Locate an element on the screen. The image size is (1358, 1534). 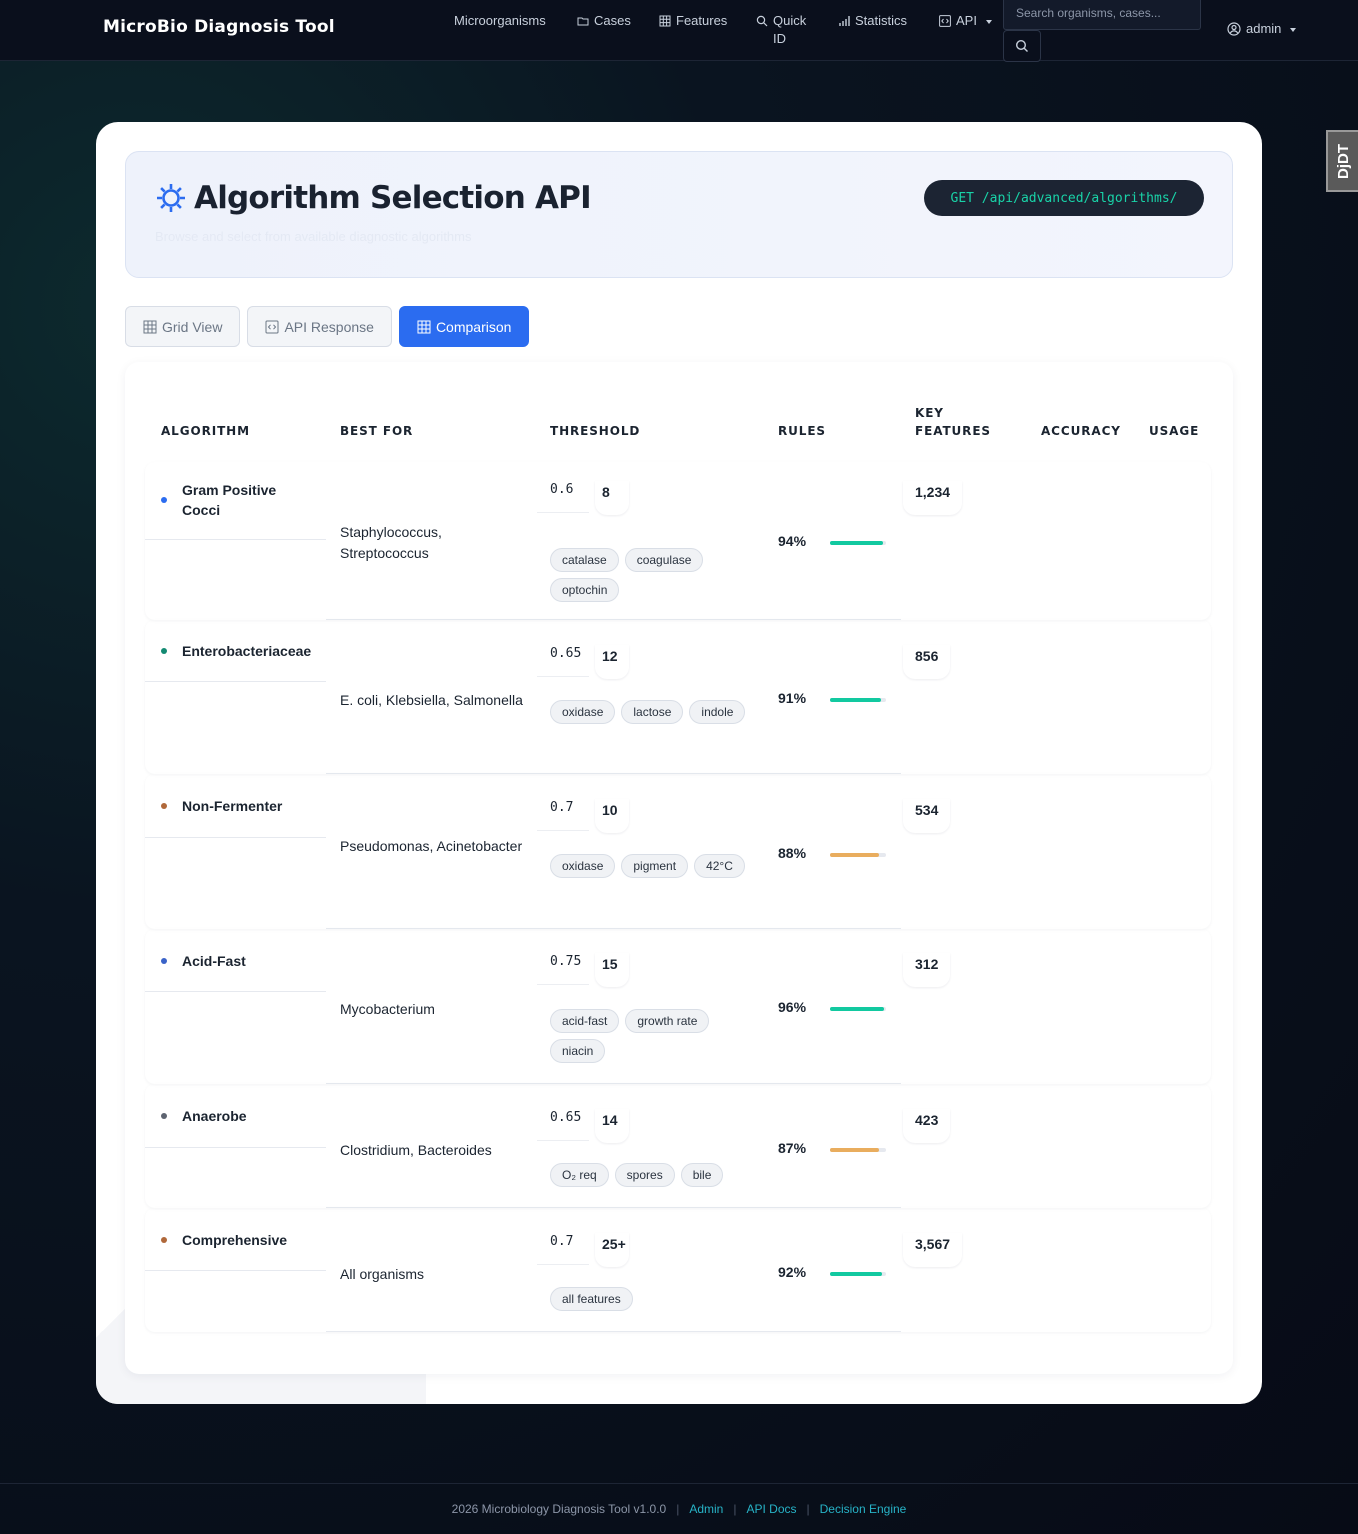
algorithm-cell: Enterobacteriaceae is located at coordinates (235, 651).